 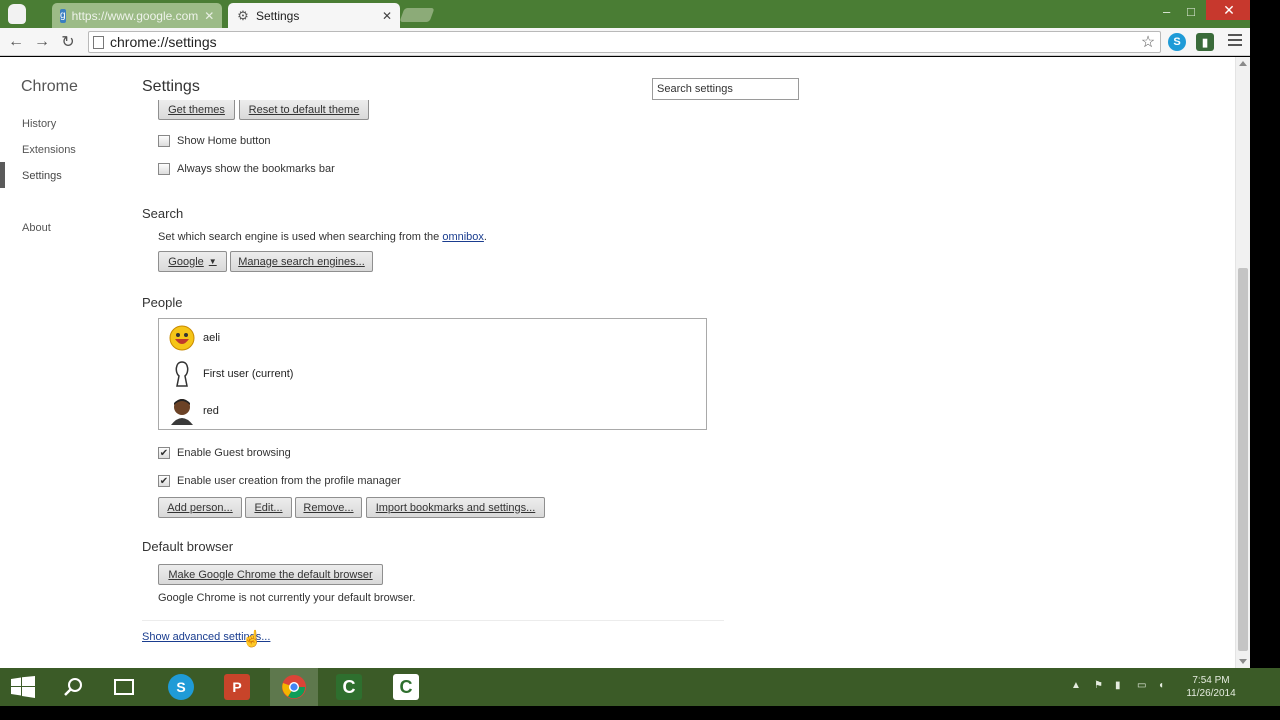 What do you see at coordinates (163, 42) in the screenshot?
I see `url-text: chrome://settings` at bounding box center [163, 42].